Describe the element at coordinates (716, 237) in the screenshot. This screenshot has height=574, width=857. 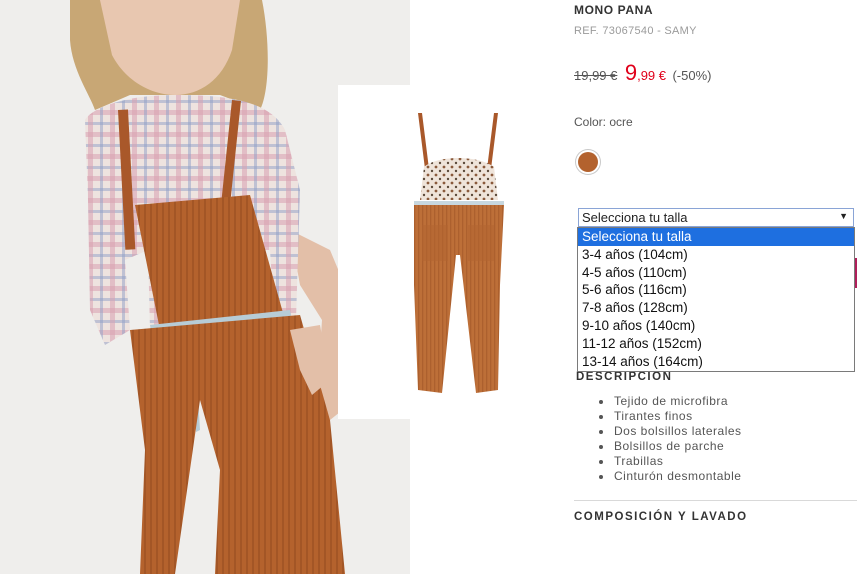
I see `size-option: Selecciona tu talla` at that location.